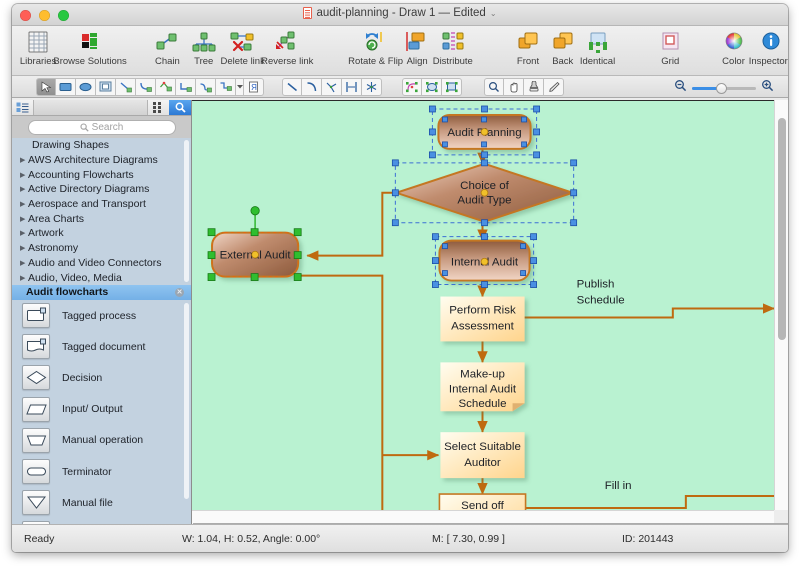  What do you see at coordinates (254, 243) in the screenshot?
I see `node-external-audit: External Audit` at bounding box center [254, 243].